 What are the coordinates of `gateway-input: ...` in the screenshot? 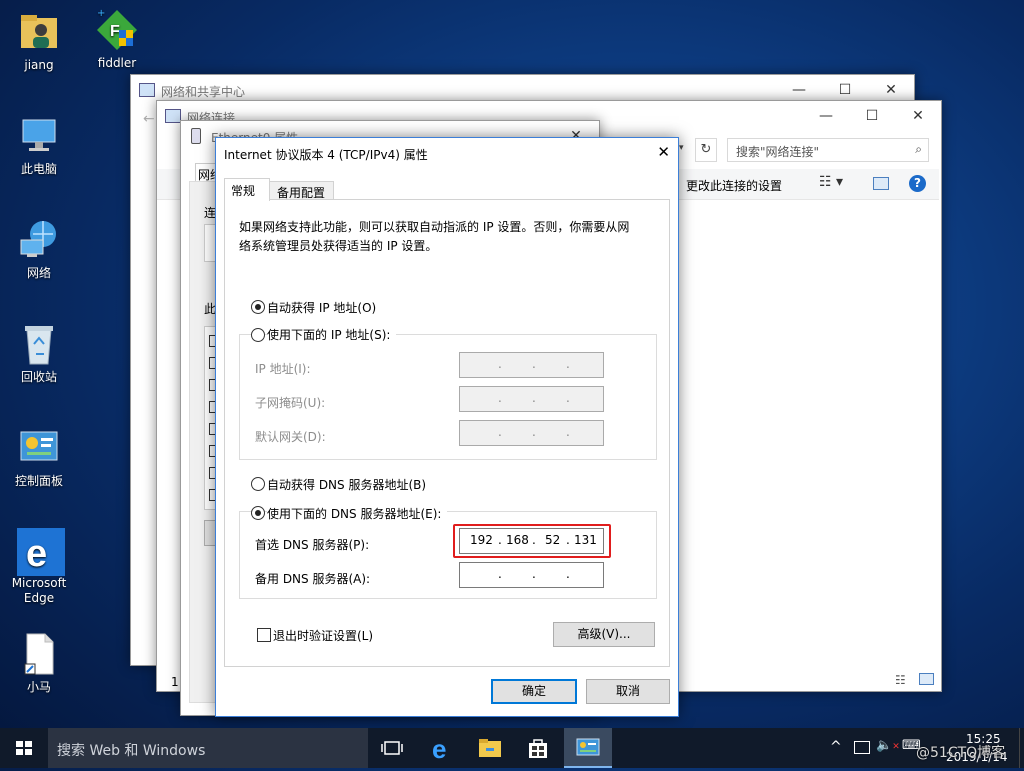 It's located at (531, 433).